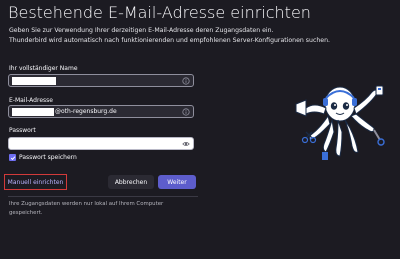  Describe the element at coordinates (103, 196) in the screenshot. I see `divider` at that location.